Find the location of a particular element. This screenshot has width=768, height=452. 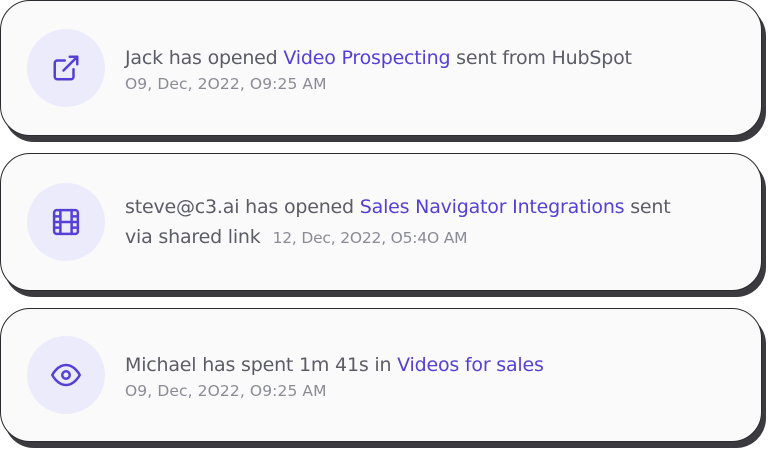

external-link-icon is located at coordinates (66, 68).